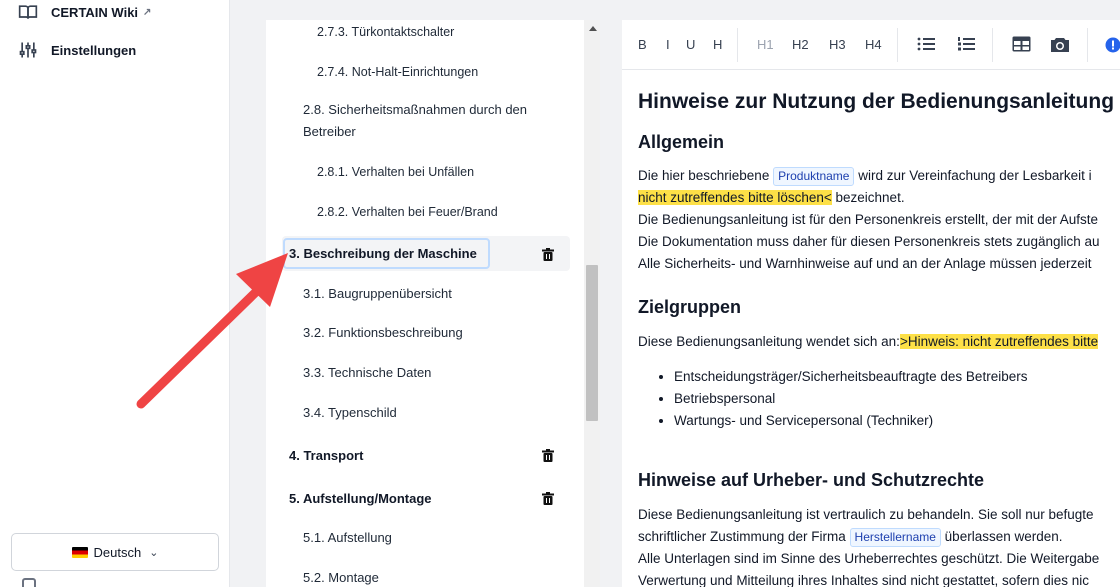 The image size is (1120, 587). Describe the element at coordinates (28, 50) in the screenshot. I see `sliders-icon` at that location.